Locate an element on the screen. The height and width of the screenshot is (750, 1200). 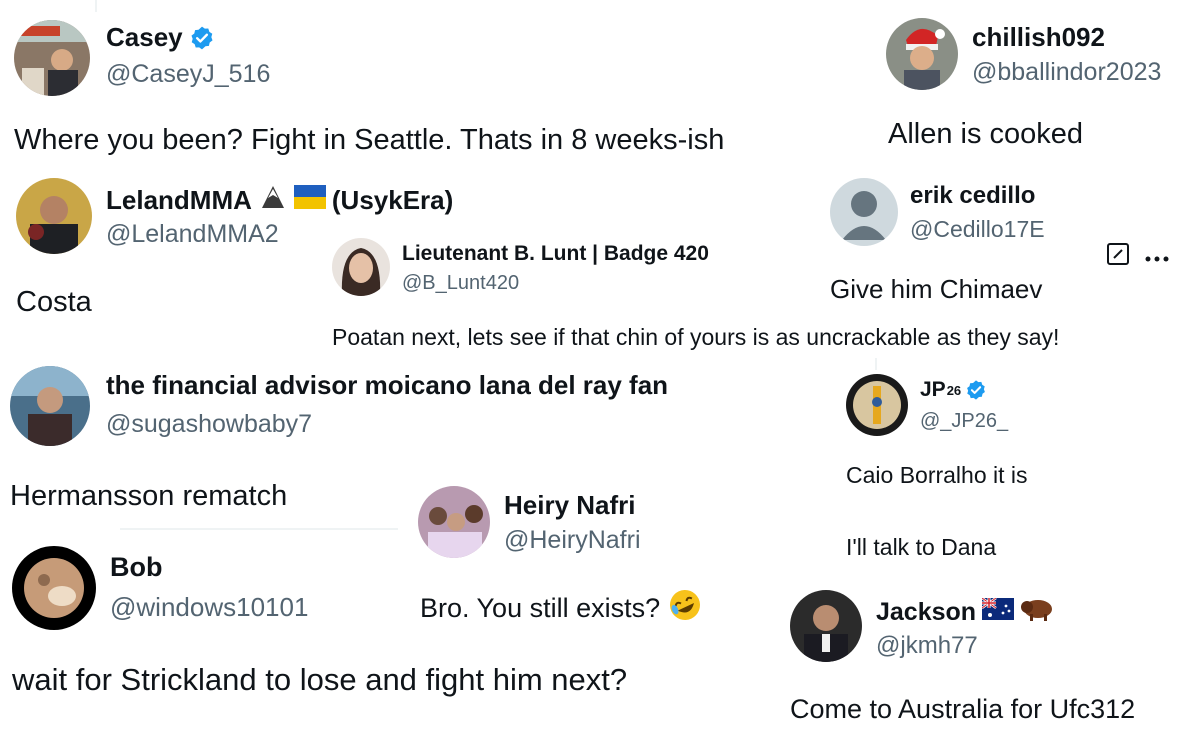
tweet-text: Come to Australia for Ufc312 is located at coordinates (963, 709).